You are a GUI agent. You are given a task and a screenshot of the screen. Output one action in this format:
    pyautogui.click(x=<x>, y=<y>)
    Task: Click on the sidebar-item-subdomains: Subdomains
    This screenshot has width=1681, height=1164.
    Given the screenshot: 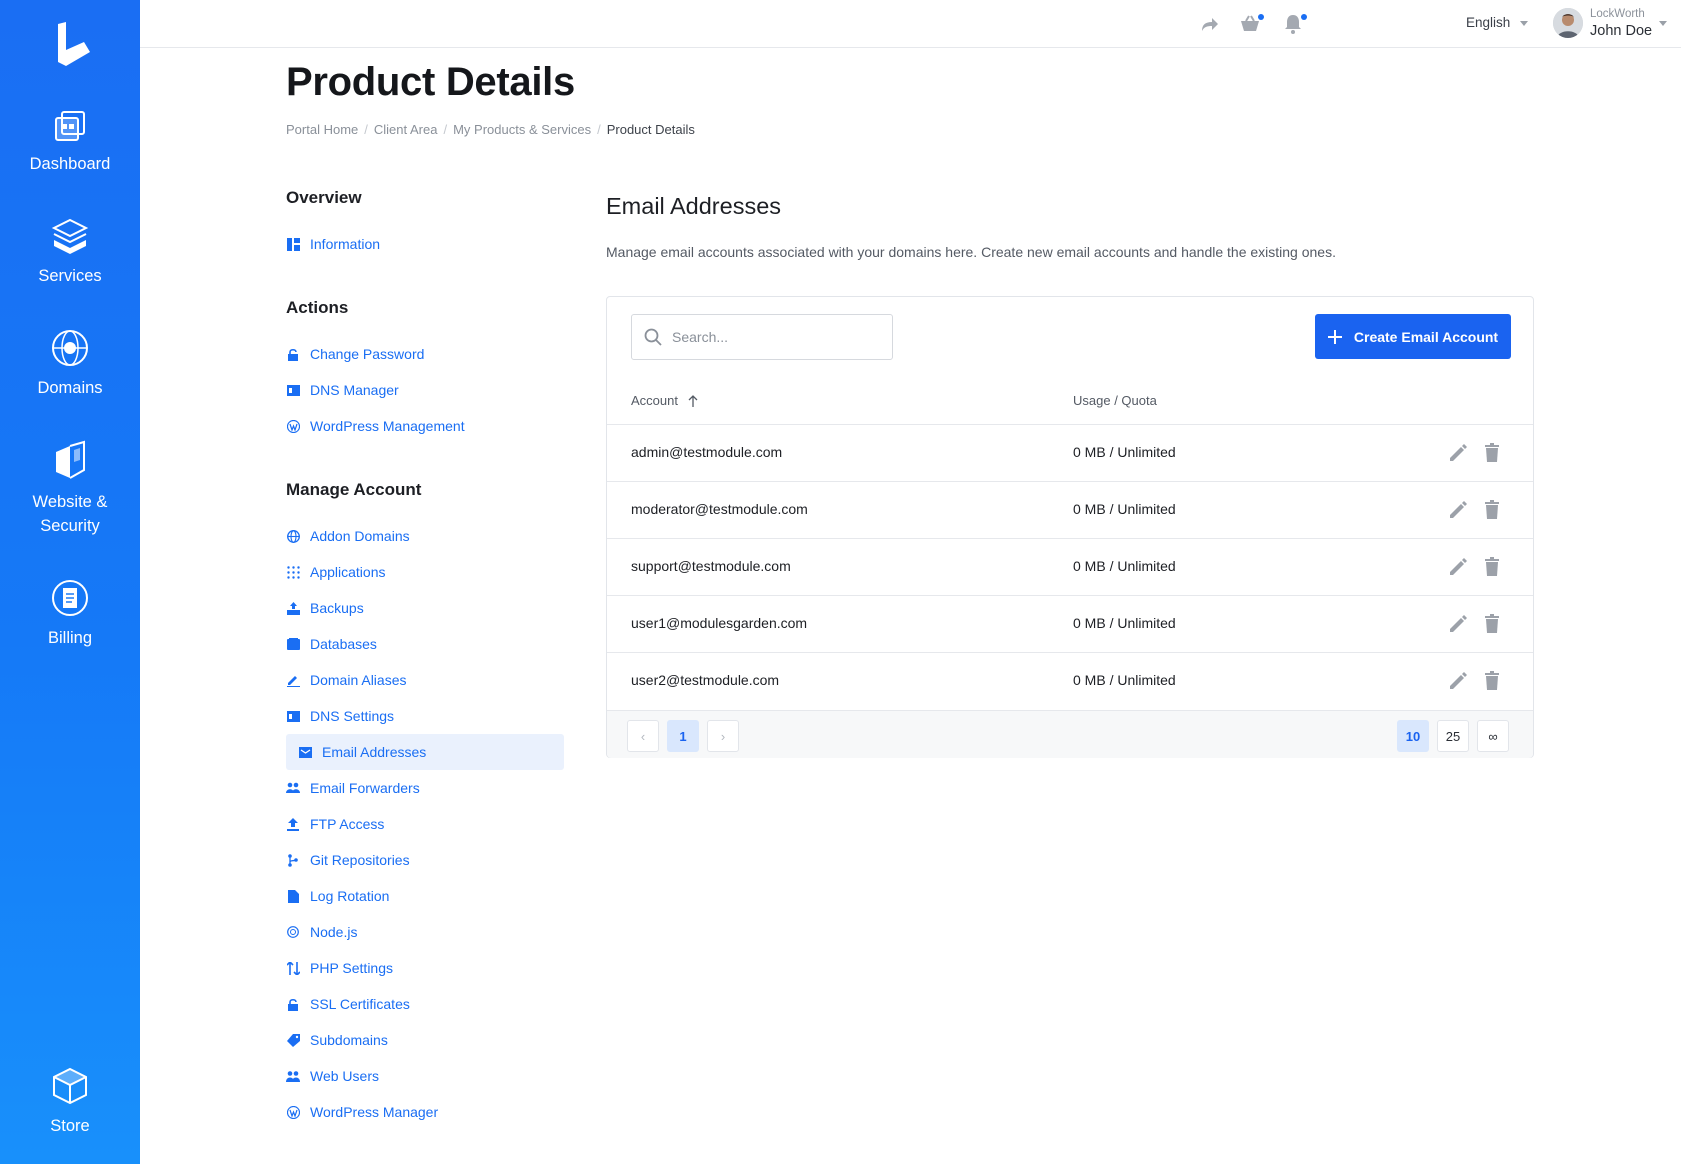 What is the action you would take?
    pyautogui.click(x=426, y=1040)
    